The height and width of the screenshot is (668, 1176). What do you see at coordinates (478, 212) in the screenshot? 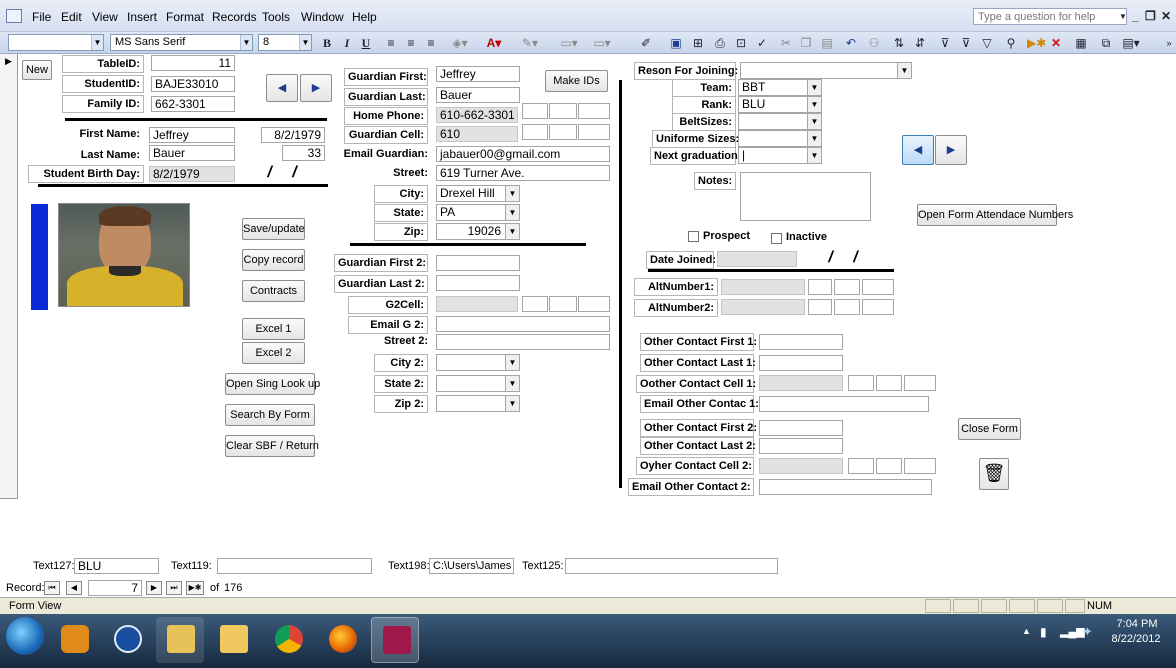
I see `state-combo: PA ▼` at bounding box center [478, 212].